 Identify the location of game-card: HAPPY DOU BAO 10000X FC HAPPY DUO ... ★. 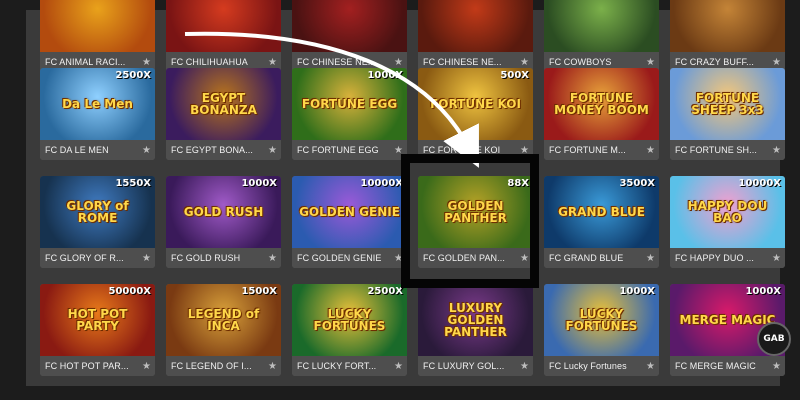
(727, 222).